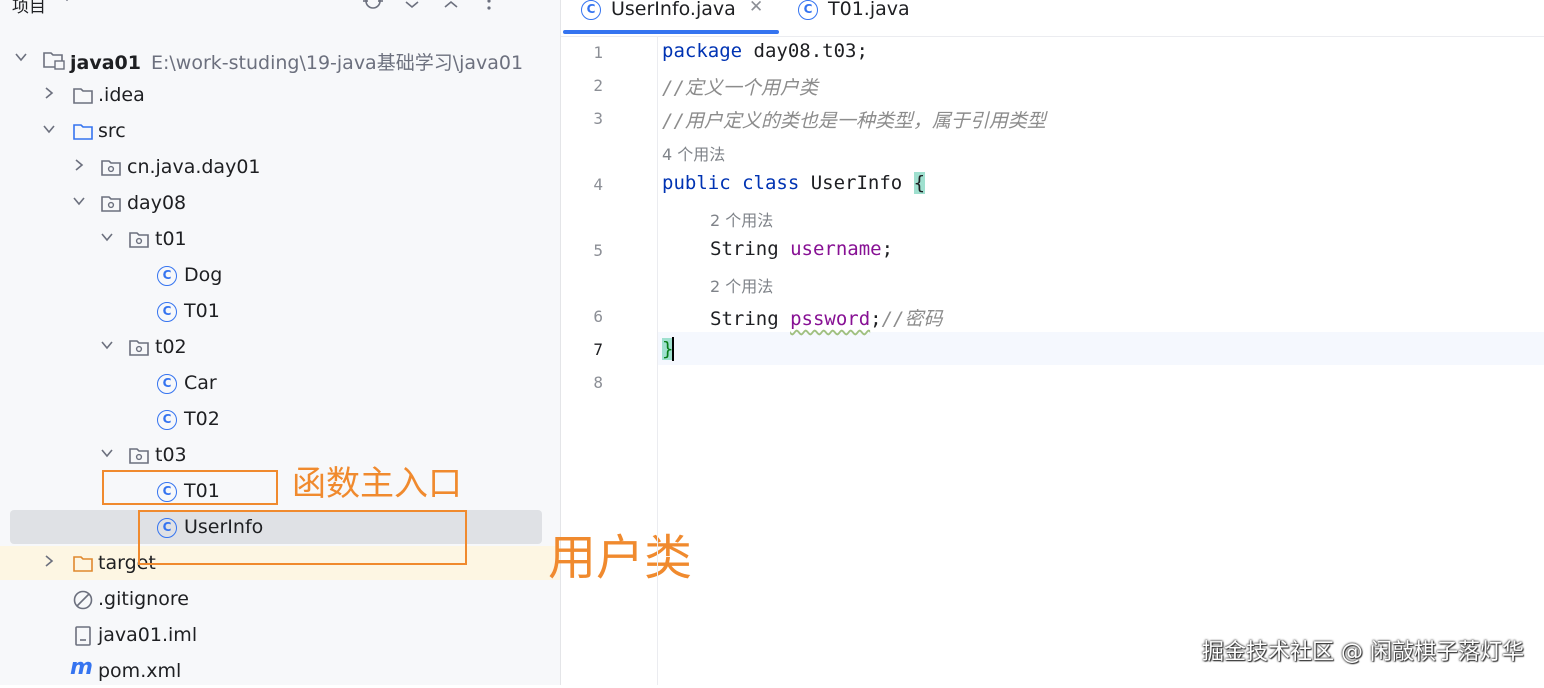  What do you see at coordinates (854, 119) in the screenshot?
I see `code-line-3: //用户定义的类也是一种类型，属于引用类型` at bounding box center [854, 119].